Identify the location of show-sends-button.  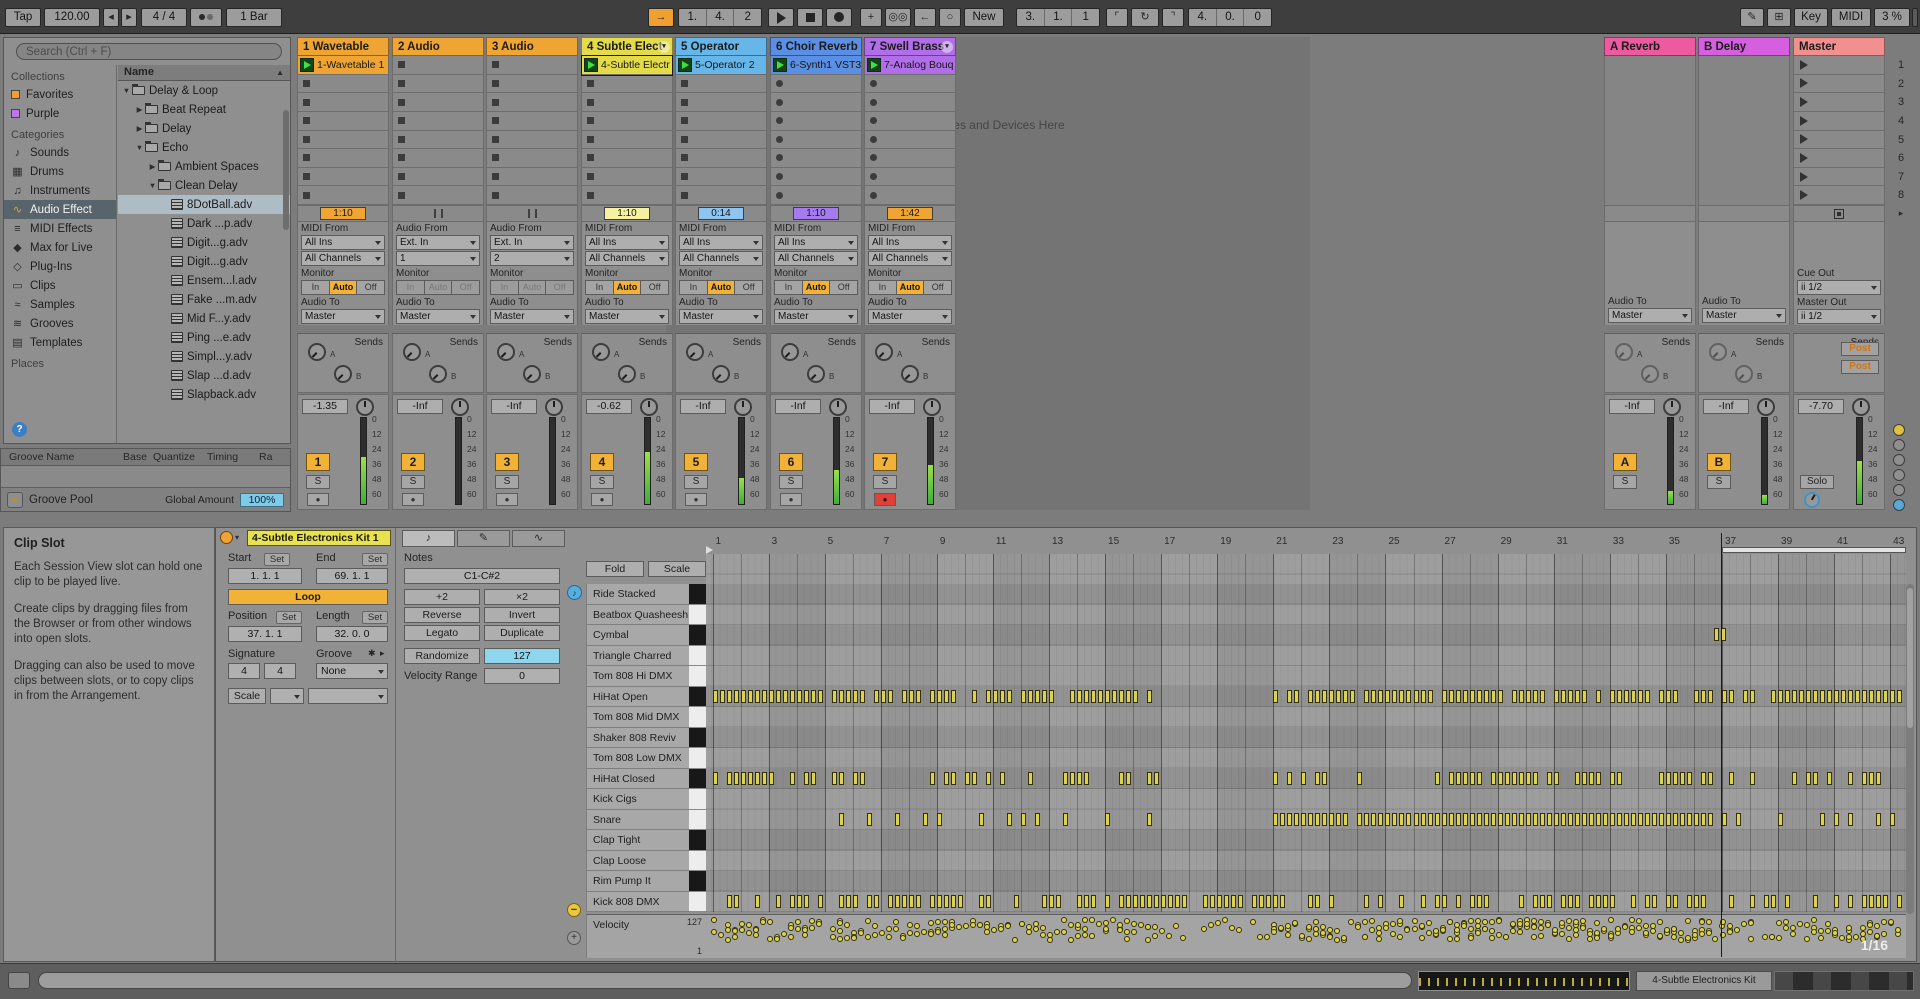
(1899, 460).